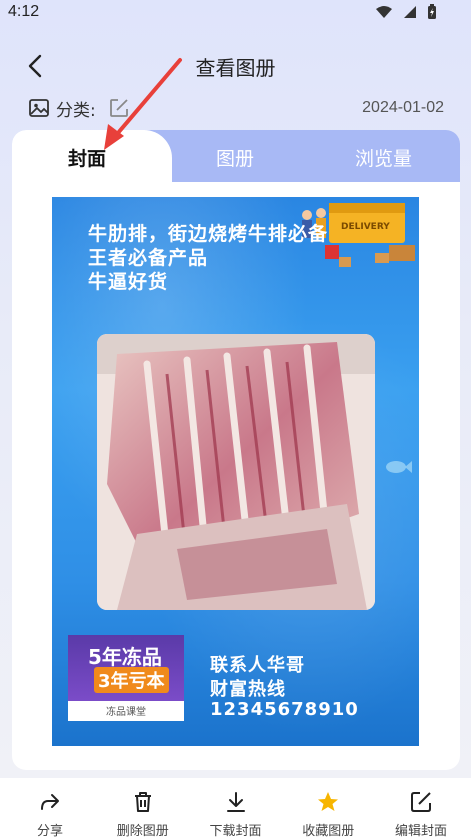 The height and width of the screenshot is (840, 471). I want to click on share-button: 分享, so click(50, 809).